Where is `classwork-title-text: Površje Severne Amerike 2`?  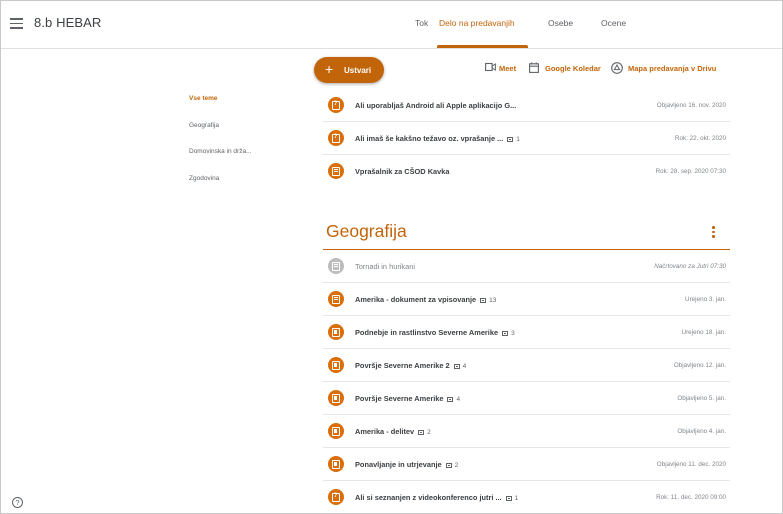 classwork-title-text: Površje Severne Amerike 2 is located at coordinates (402, 365).